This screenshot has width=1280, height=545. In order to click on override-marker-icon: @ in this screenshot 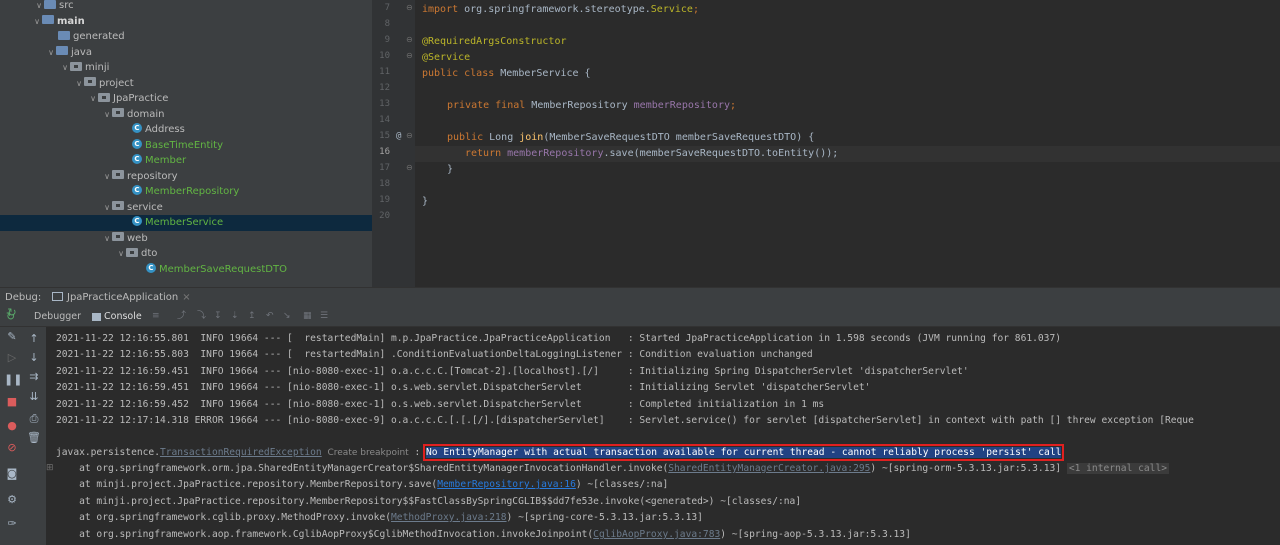, I will do `click(398, 136)`.